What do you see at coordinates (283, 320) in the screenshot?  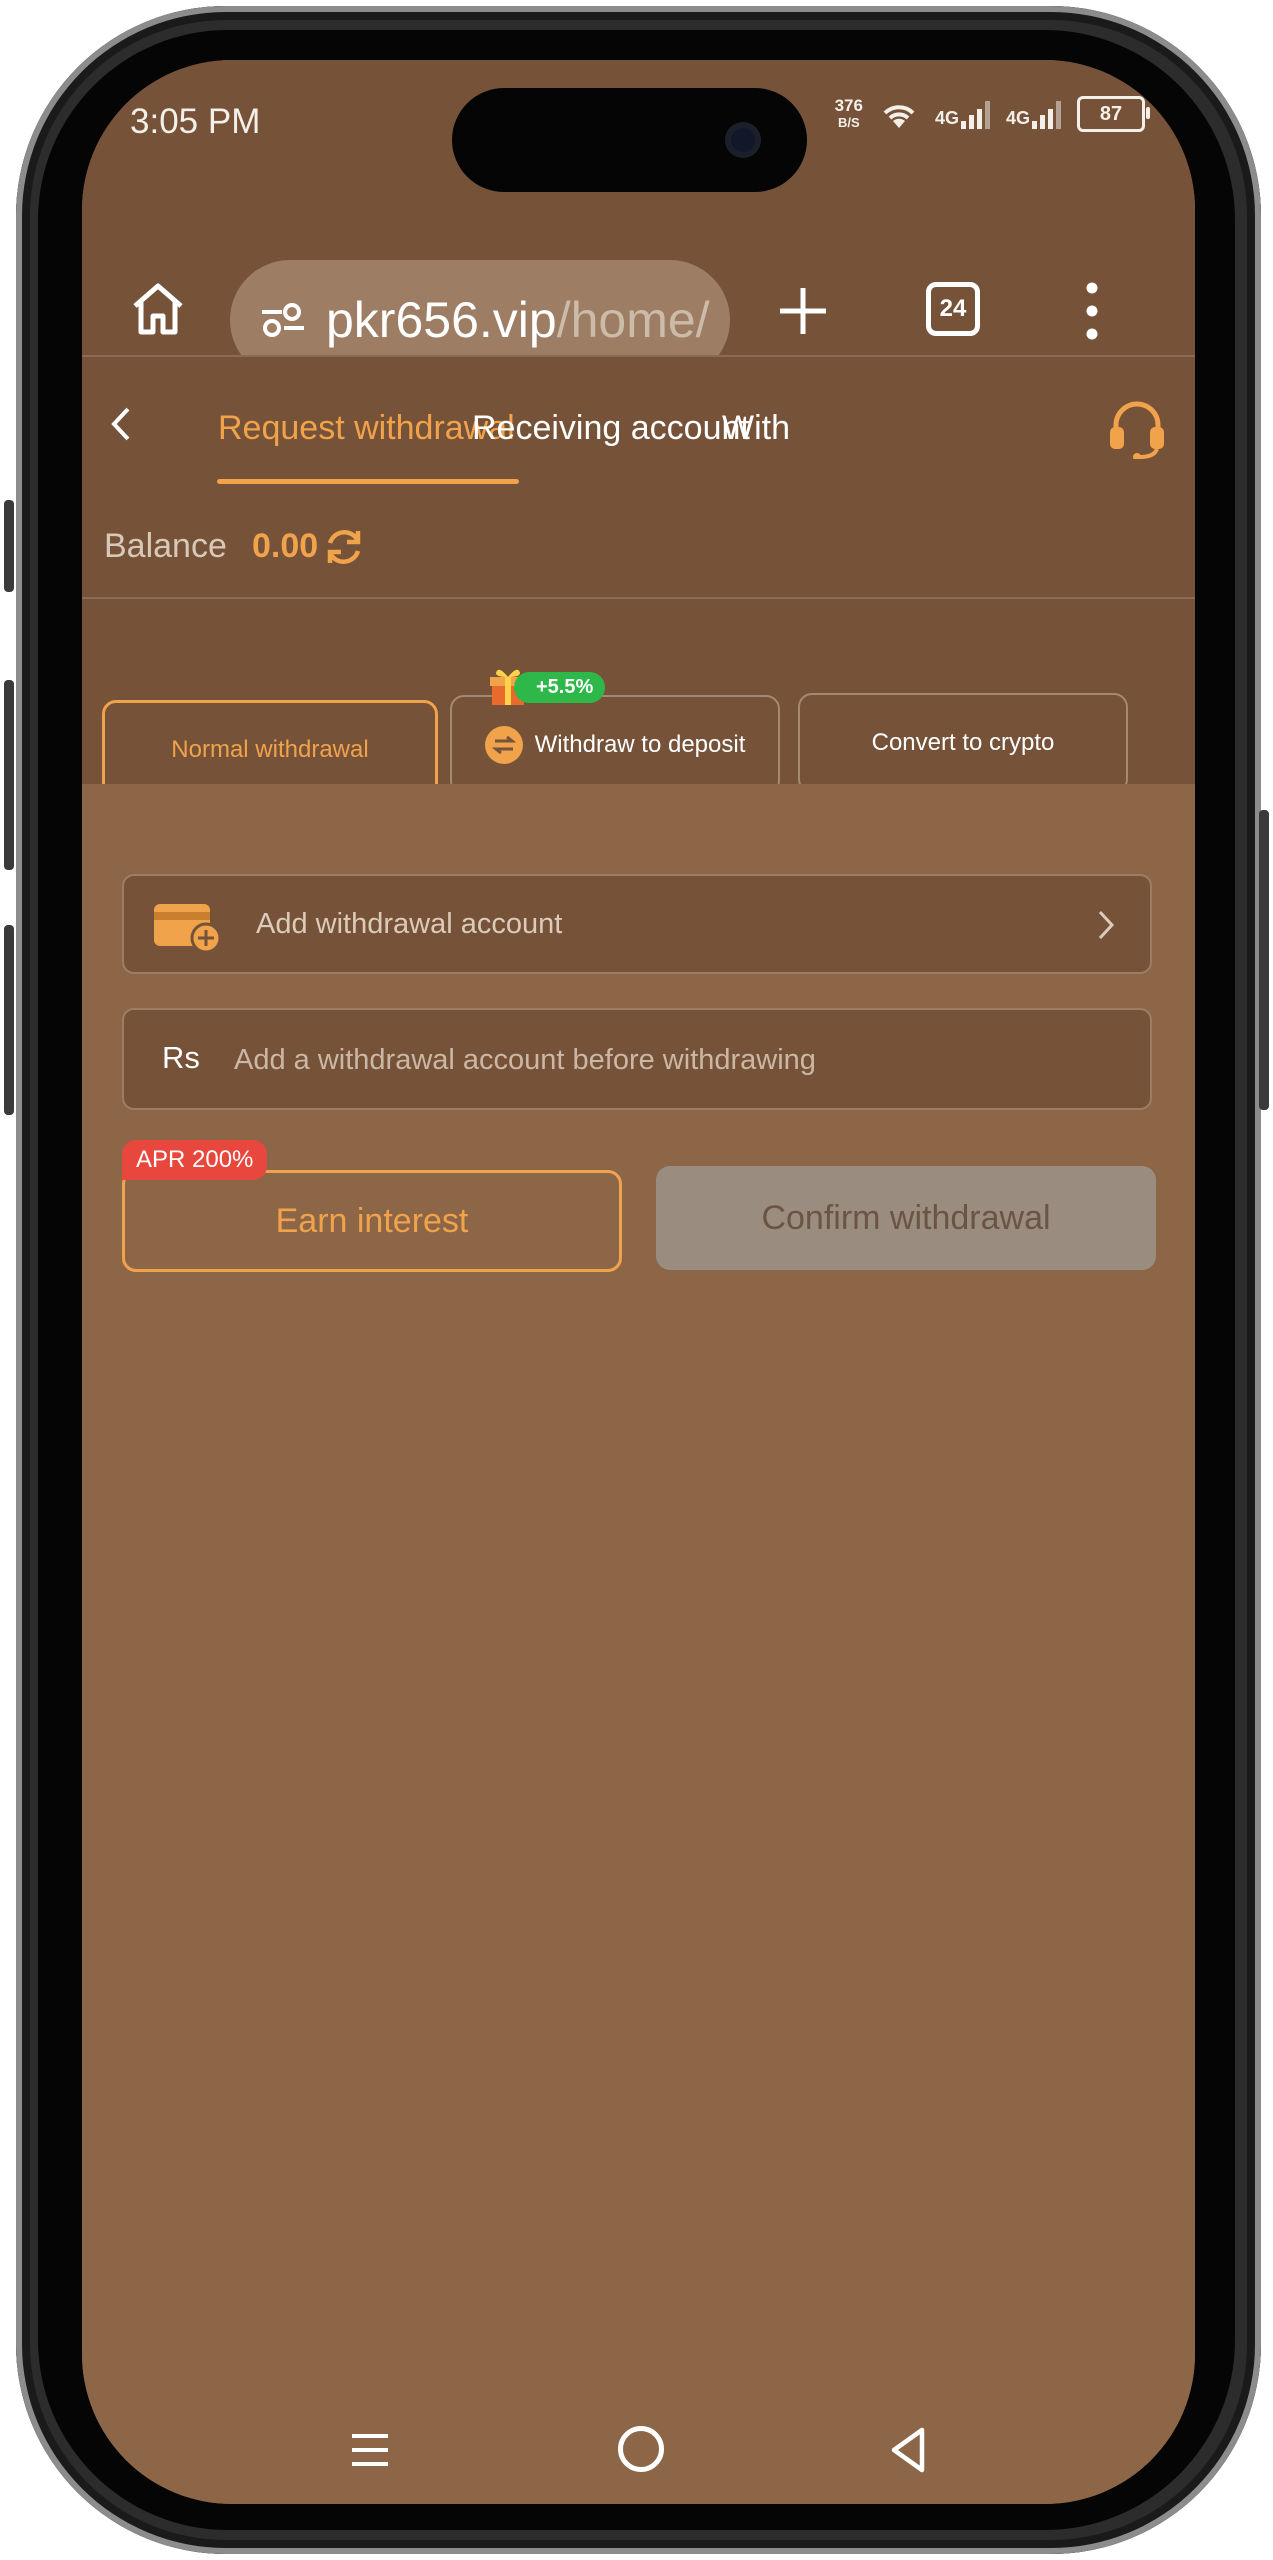 I see `site-settings-icon` at bounding box center [283, 320].